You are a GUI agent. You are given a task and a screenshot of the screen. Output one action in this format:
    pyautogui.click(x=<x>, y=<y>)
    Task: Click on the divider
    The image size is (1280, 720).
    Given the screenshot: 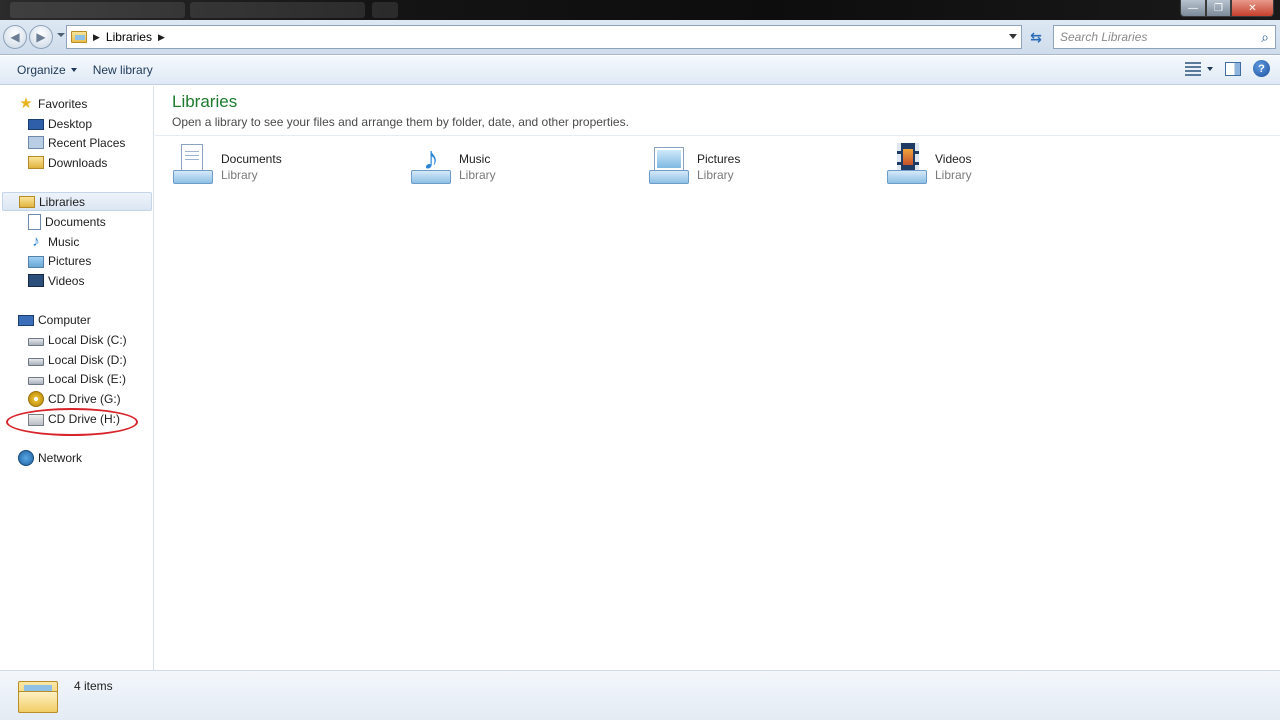 What is the action you would take?
    pyautogui.click(x=717, y=135)
    